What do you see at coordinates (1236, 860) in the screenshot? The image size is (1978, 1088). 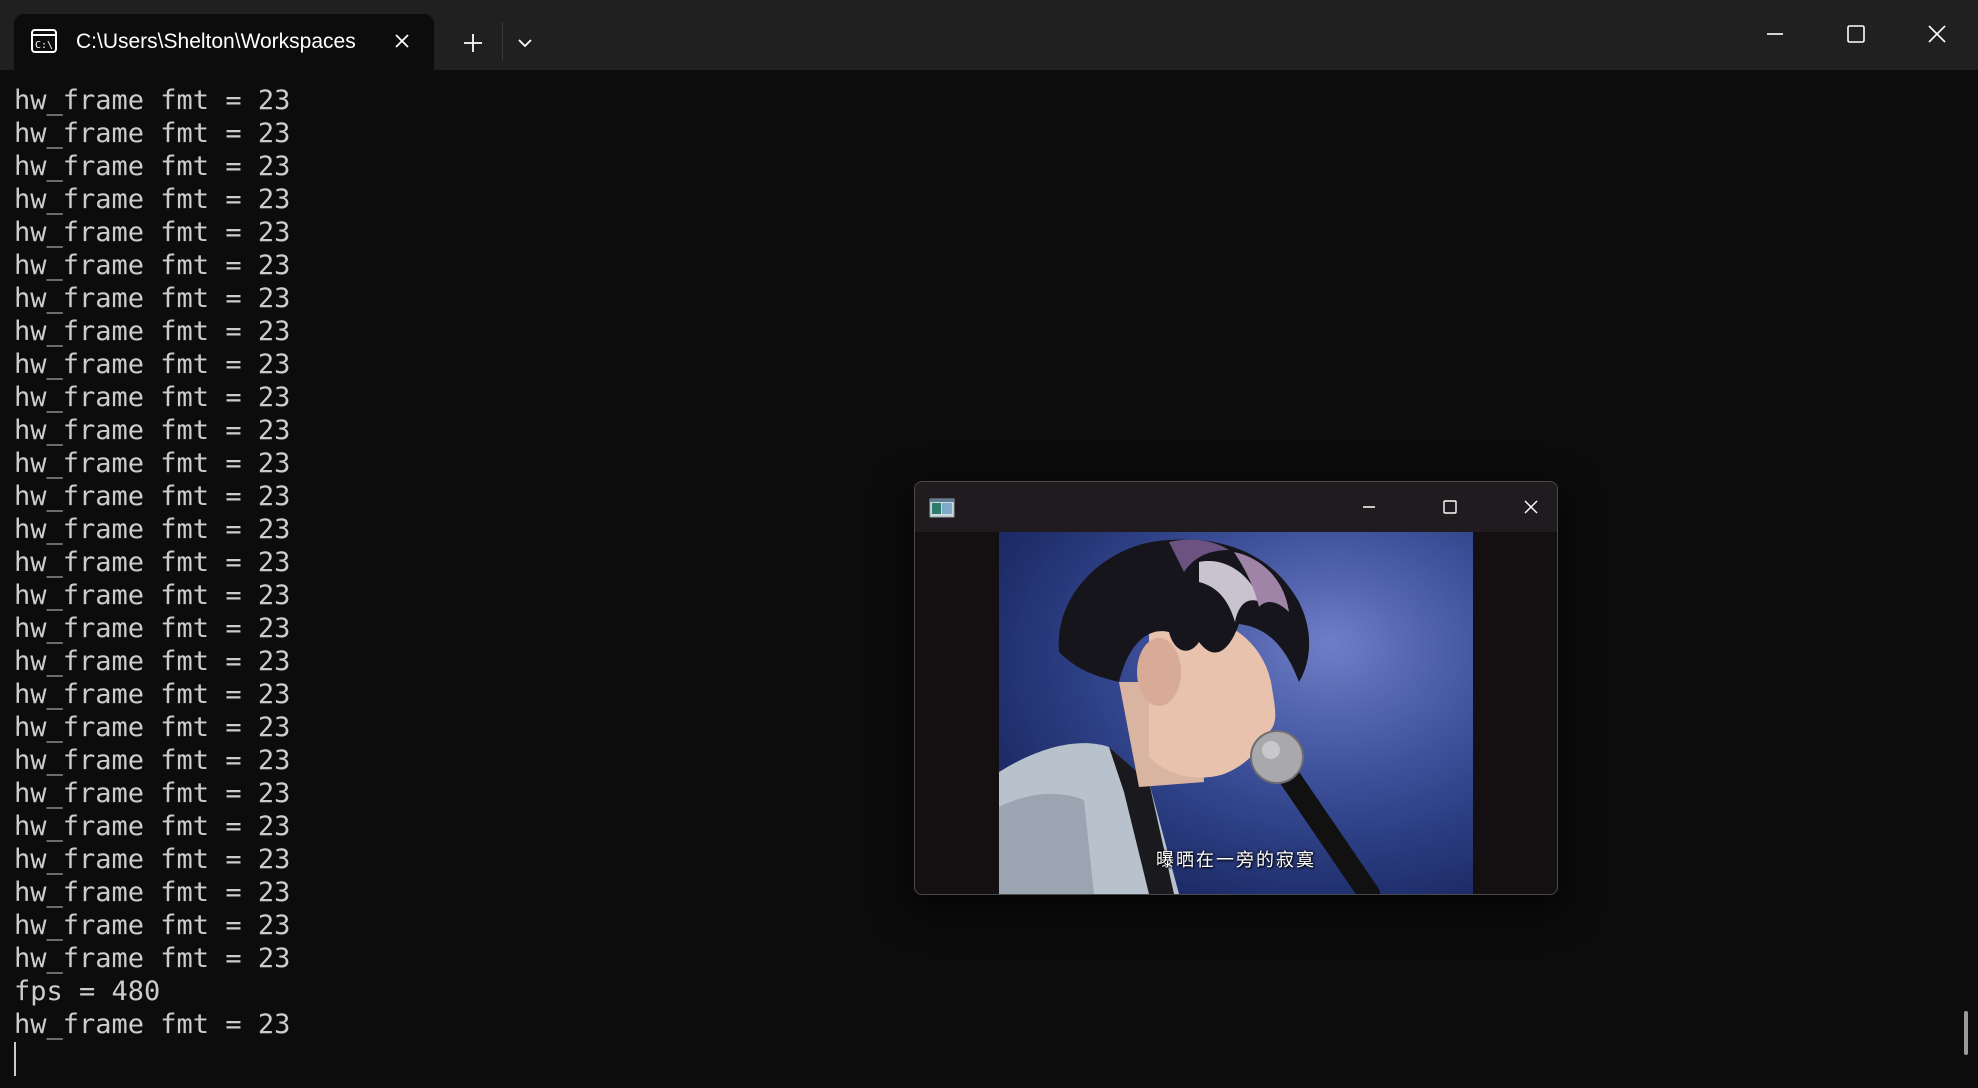 I see `video-subtitle: 曝晒在一旁的寂寞` at bounding box center [1236, 860].